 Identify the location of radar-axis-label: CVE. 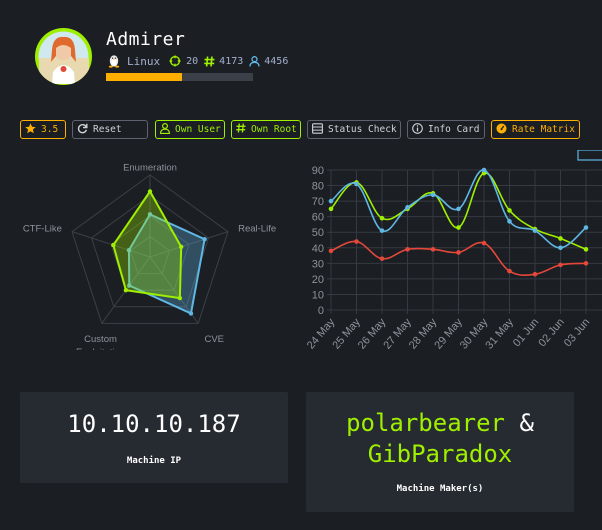
(214, 339).